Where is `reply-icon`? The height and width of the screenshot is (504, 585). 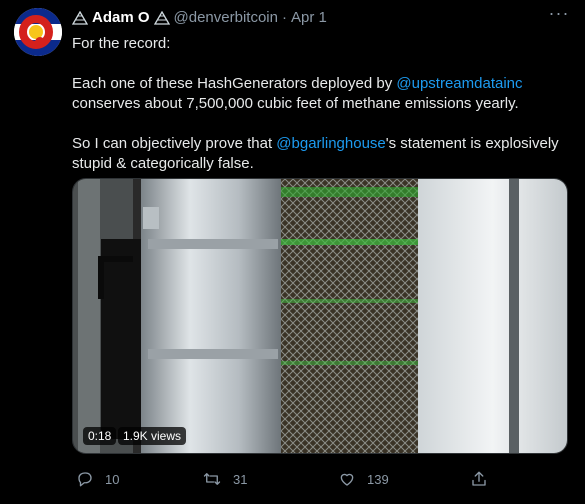 reply-icon is located at coordinates (85, 479).